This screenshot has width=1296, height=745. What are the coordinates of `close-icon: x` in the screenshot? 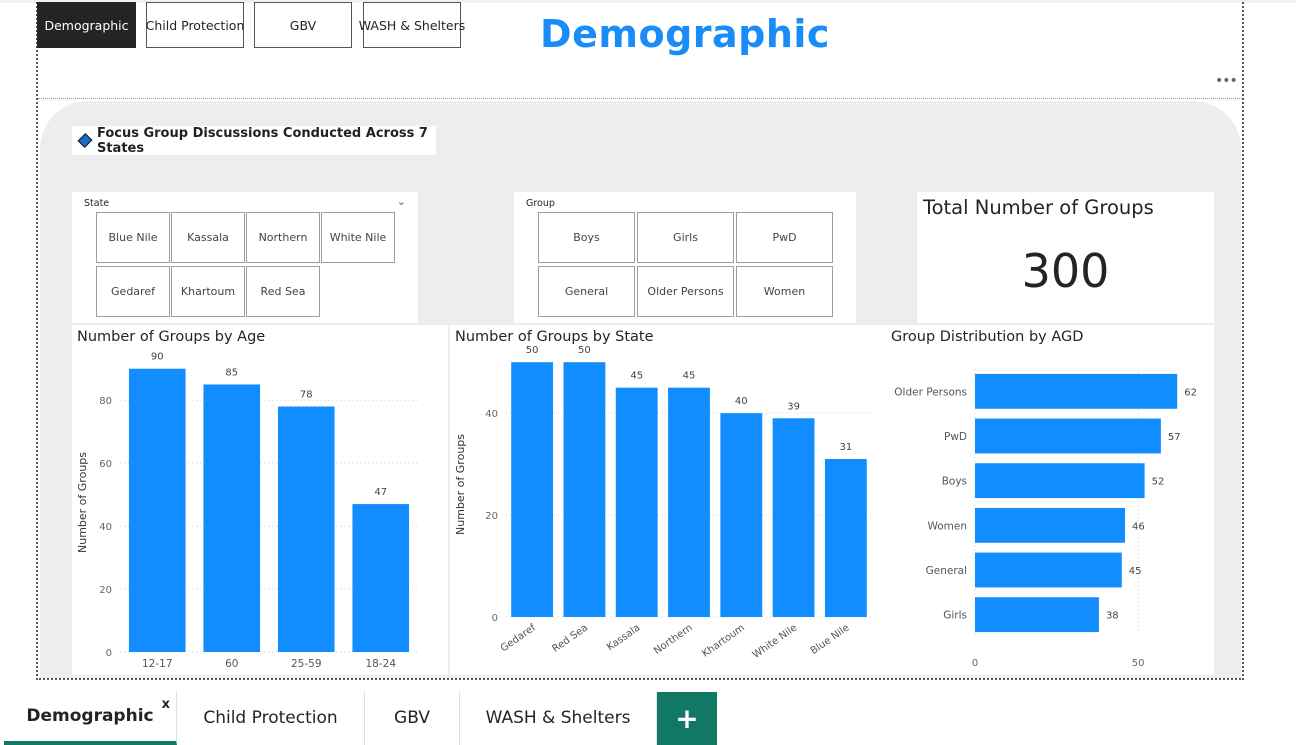 It's located at (166, 704).